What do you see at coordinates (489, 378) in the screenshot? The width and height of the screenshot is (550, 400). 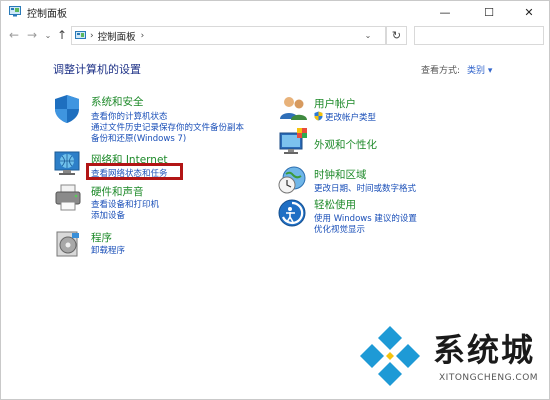 I see `watermark-subtitle: XITONGCHENG.COM` at bounding box center [489, 378].